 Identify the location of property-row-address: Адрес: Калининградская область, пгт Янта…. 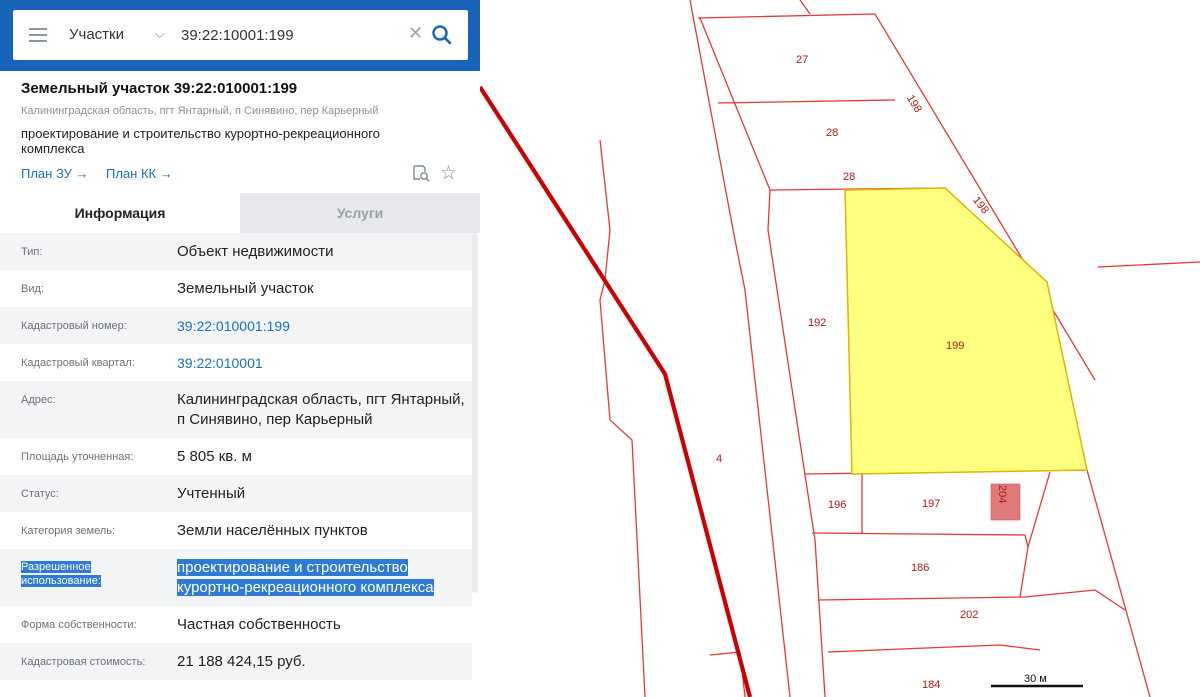
(236, 409).